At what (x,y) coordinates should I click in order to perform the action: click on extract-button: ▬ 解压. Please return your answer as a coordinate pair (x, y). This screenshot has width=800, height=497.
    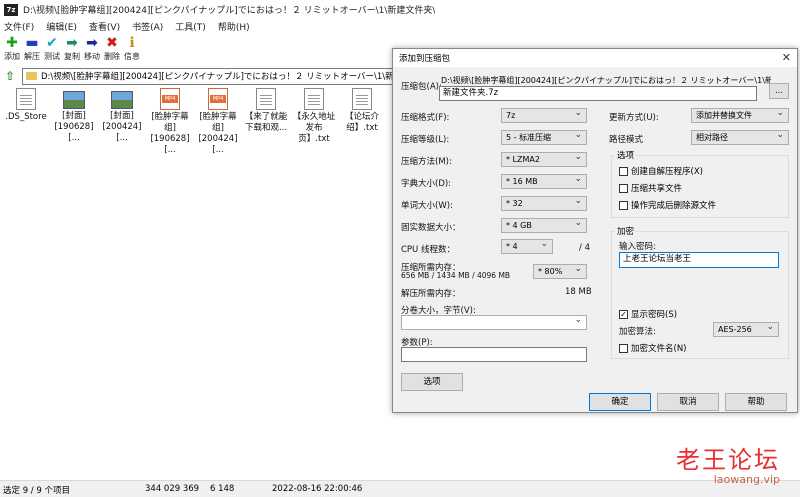
    Looking at the image, I should click on (32, 50).